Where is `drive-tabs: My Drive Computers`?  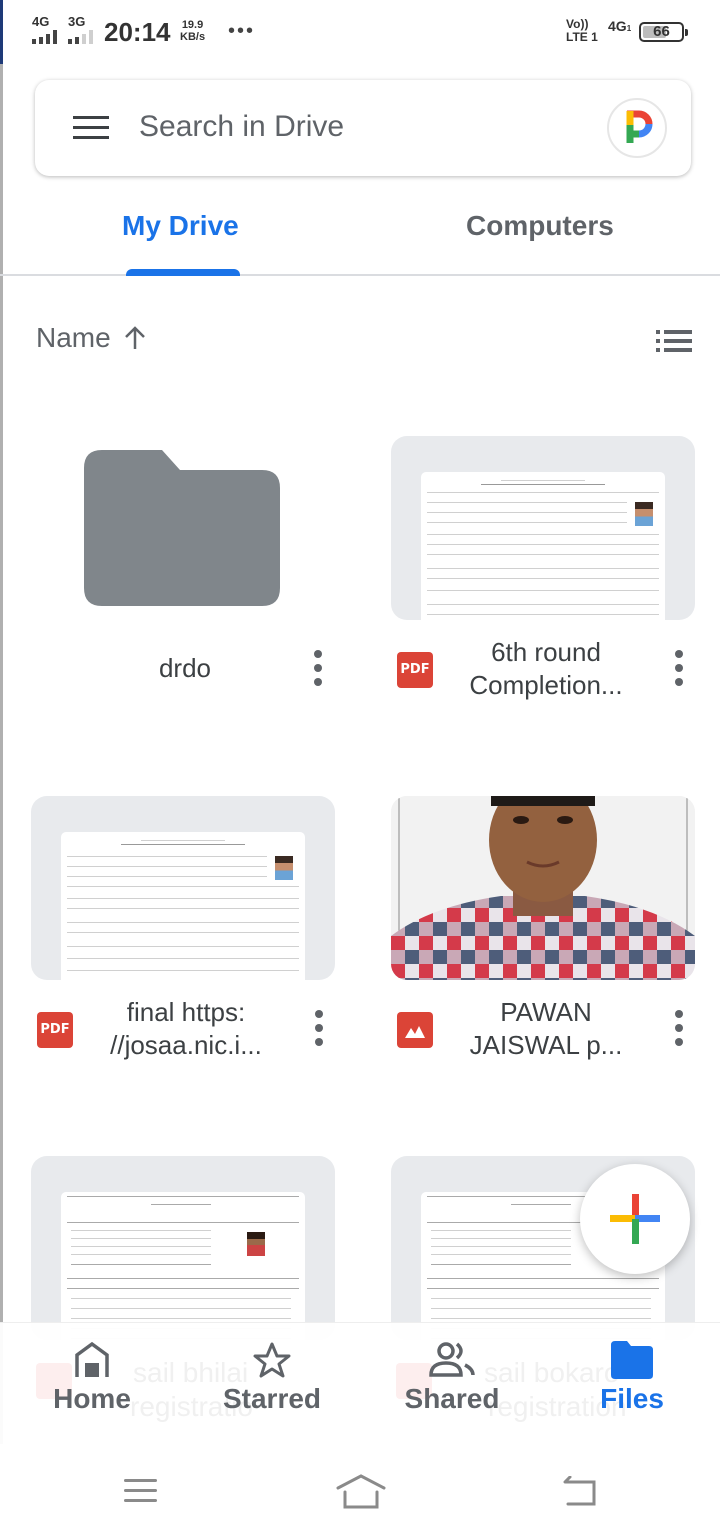
drive-tabs: My Drive Computers is located at coordinates (360, 236).